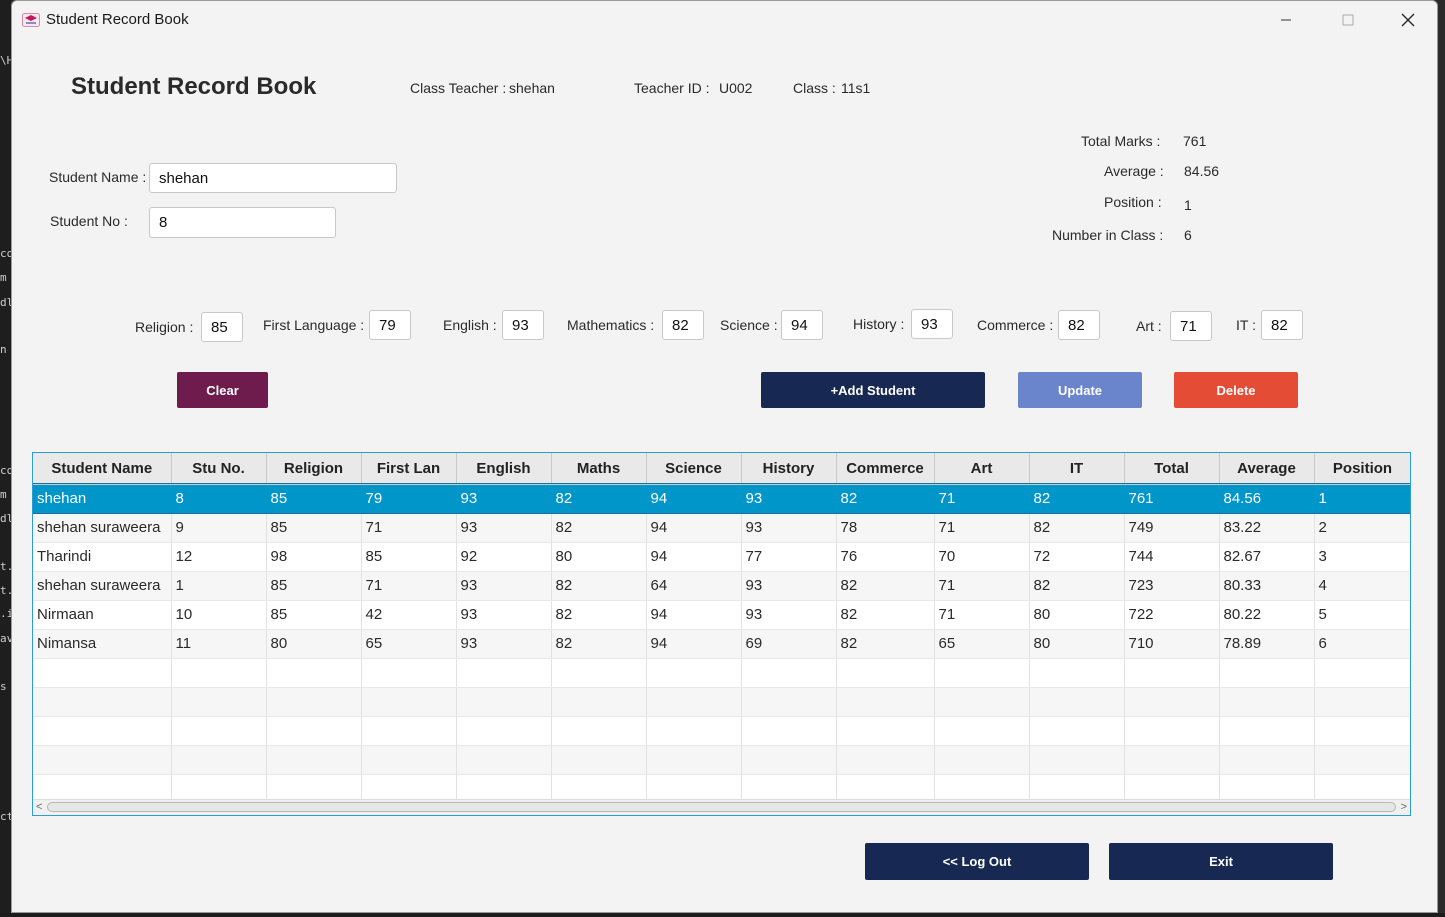  I want to click on column-header: English, so click(504, 469).